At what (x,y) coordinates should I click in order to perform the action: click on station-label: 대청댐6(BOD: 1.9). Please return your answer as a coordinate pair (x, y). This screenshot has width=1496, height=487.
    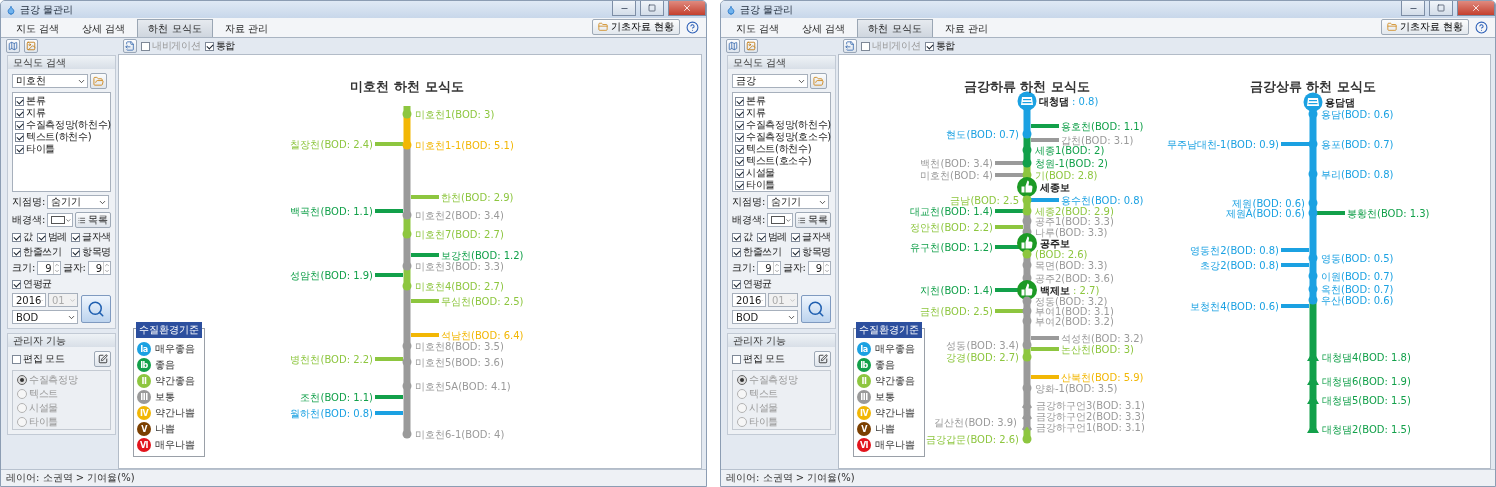
    Looking at the image, I should click on (1366, 381).